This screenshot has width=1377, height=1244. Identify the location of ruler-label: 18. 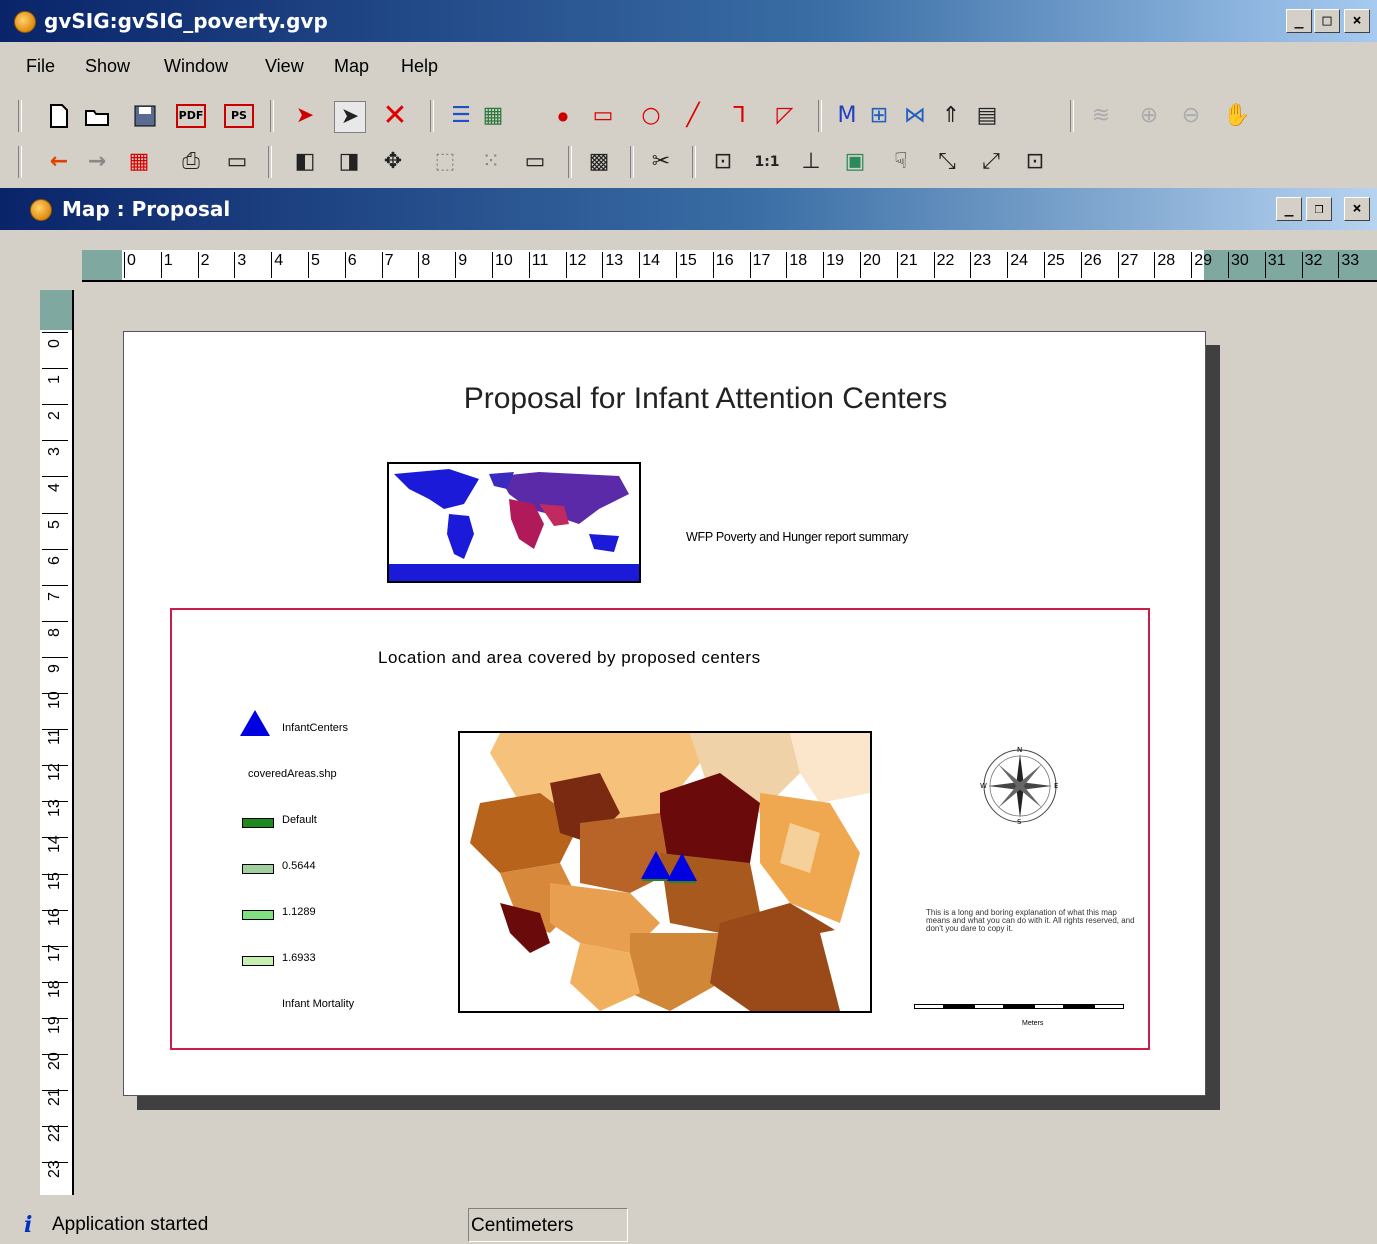
(54, 989).